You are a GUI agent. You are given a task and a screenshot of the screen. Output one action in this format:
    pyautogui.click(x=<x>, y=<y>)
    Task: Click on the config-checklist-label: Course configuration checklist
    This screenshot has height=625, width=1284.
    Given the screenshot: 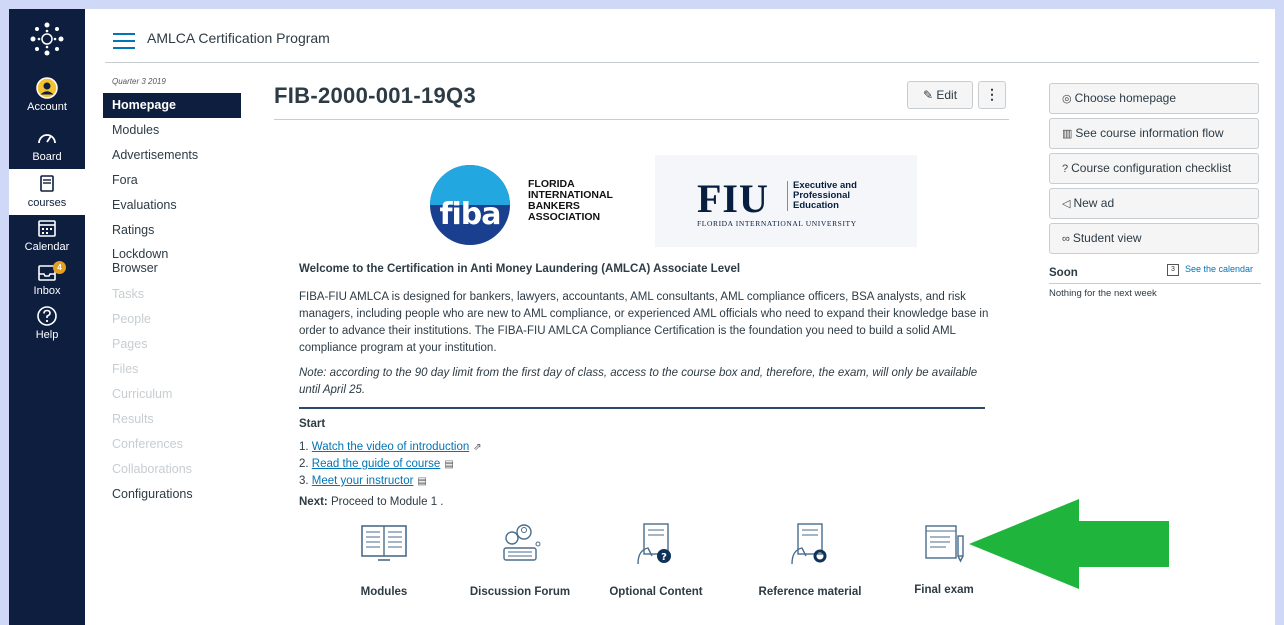 What is the action you would take?
    pyautogui.click(x=1151, y=168)
    